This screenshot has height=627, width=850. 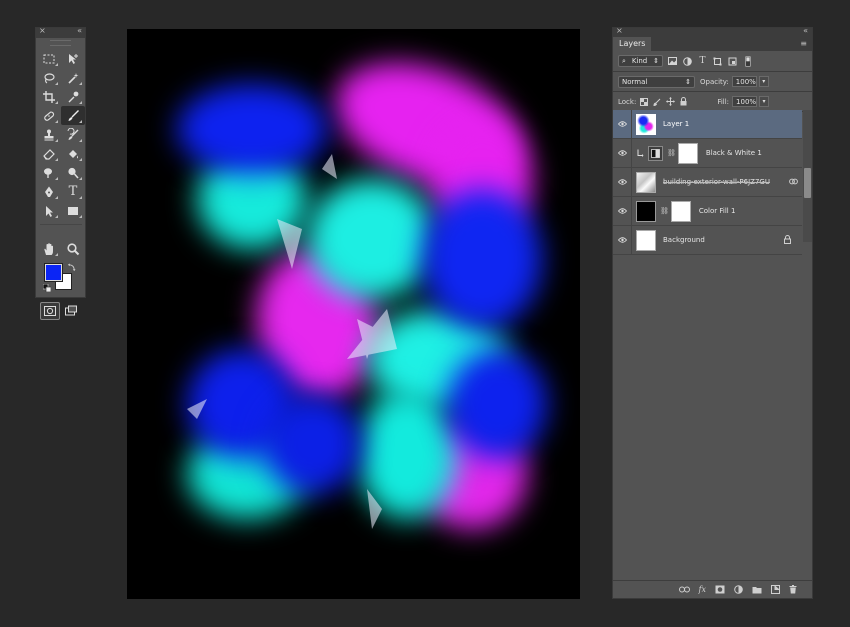 What do you see at coordinates (707, 124) in the screenshot?
I see `layer-row-layer-1: Layer 1` at bounding box center [707, 124].